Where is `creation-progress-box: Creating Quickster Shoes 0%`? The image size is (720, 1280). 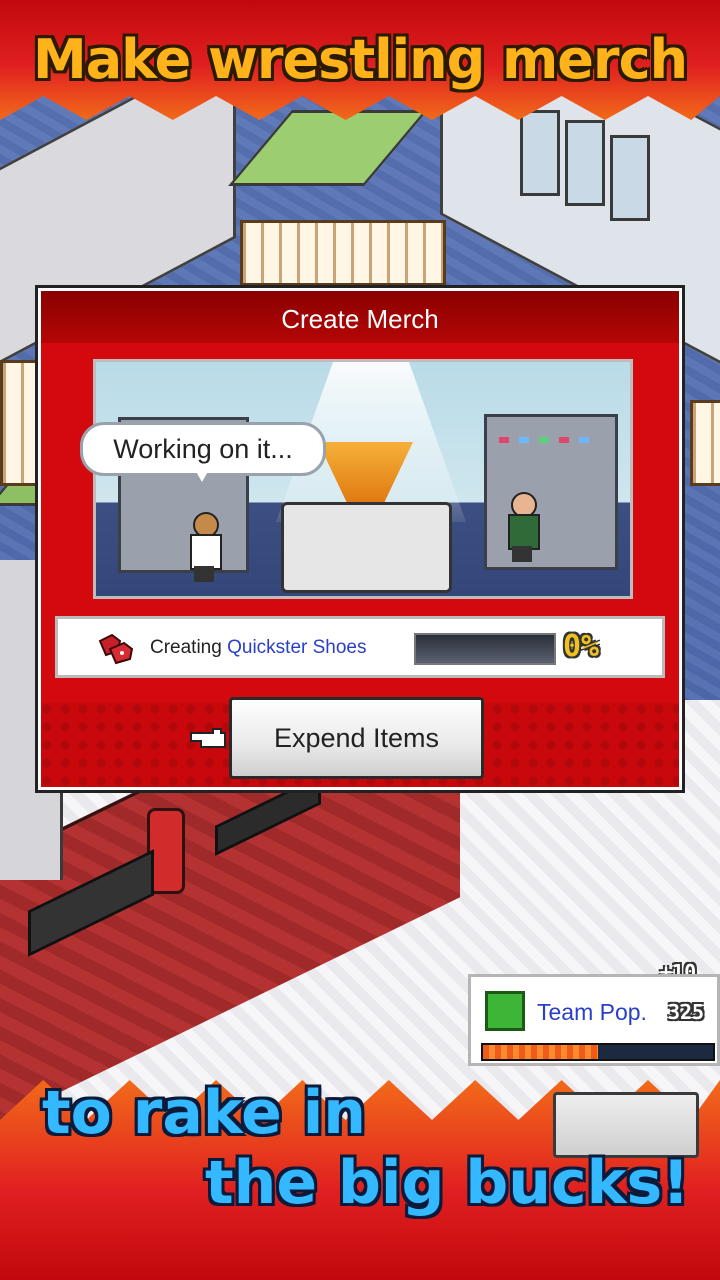
creation-progress-box: Creating Quickster Shoes 0% is located at coordinates (360, 647).